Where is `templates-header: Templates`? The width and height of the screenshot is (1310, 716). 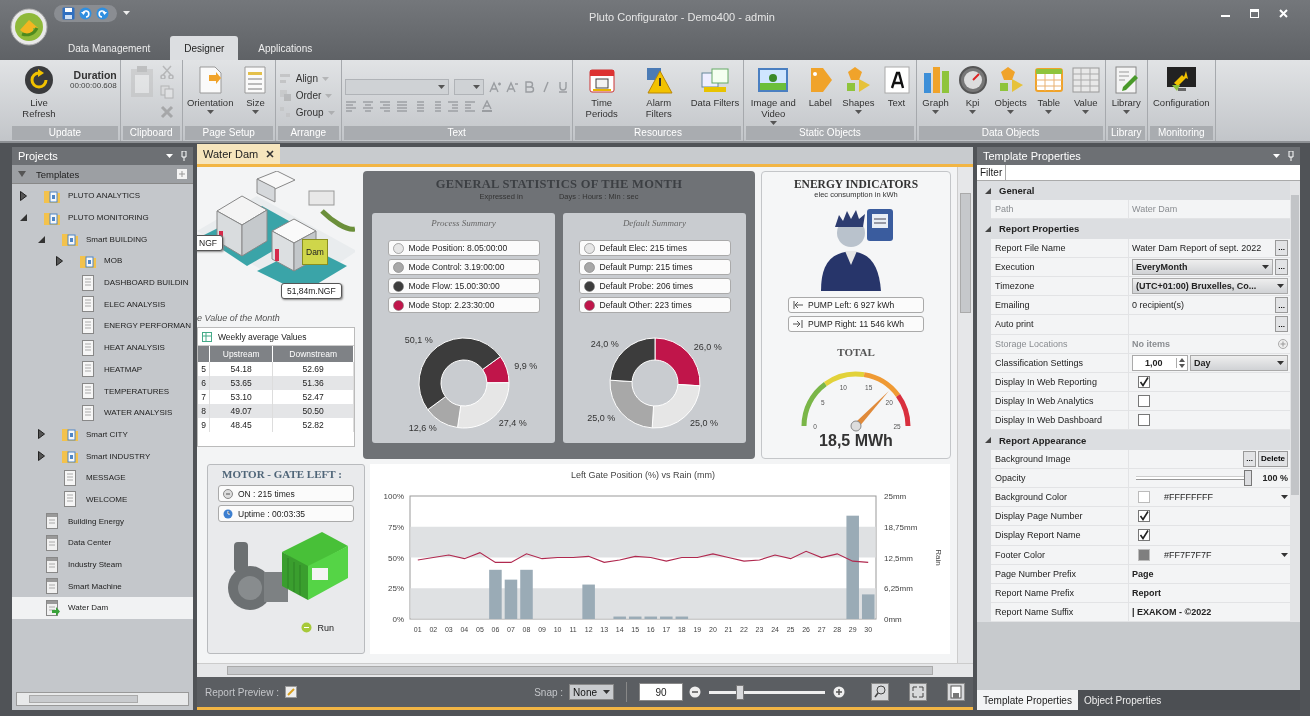 templates-header: Templates is located at coordinates (102, 174).